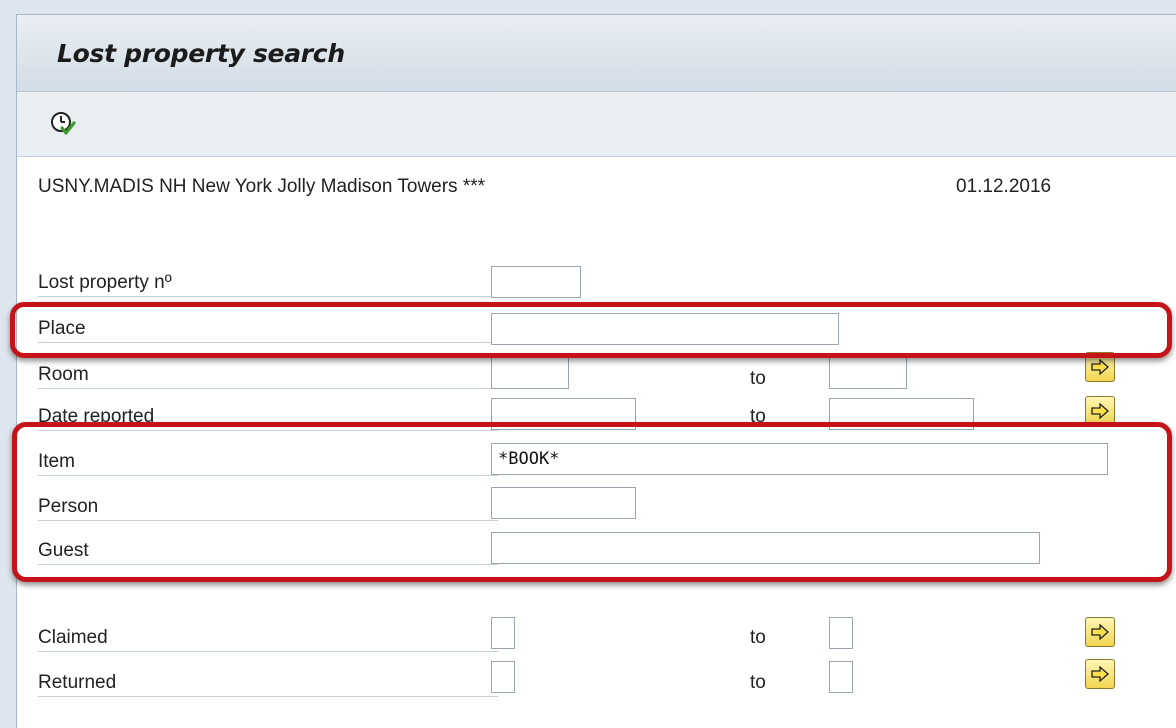  Describe the element at coordinates (268, 283) in the screenshot. I see `lost-property-no-label: Lost property nº` at that location.